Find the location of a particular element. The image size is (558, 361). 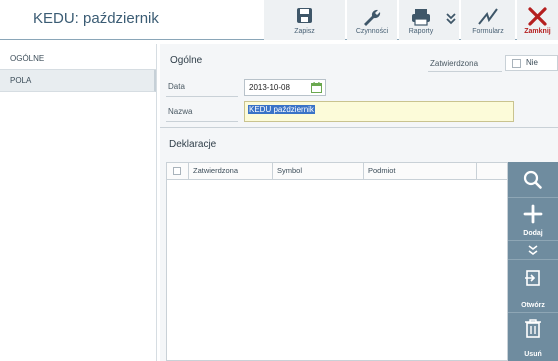

add-button: Dodaj is located at coordinates (533, 219).